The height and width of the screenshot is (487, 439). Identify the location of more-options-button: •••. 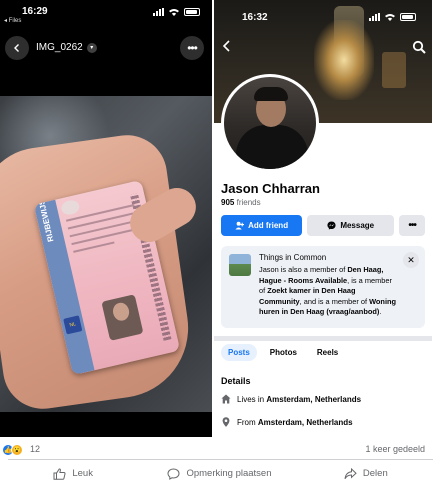
(192, 48).